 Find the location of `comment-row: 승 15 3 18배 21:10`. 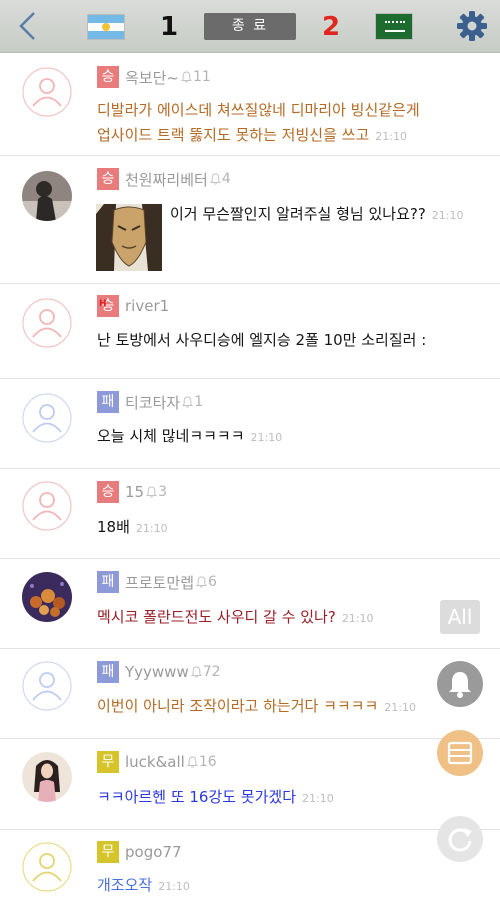

comment-row: 승 15 3 18배 21:10 is located at coordinates (250, 514).